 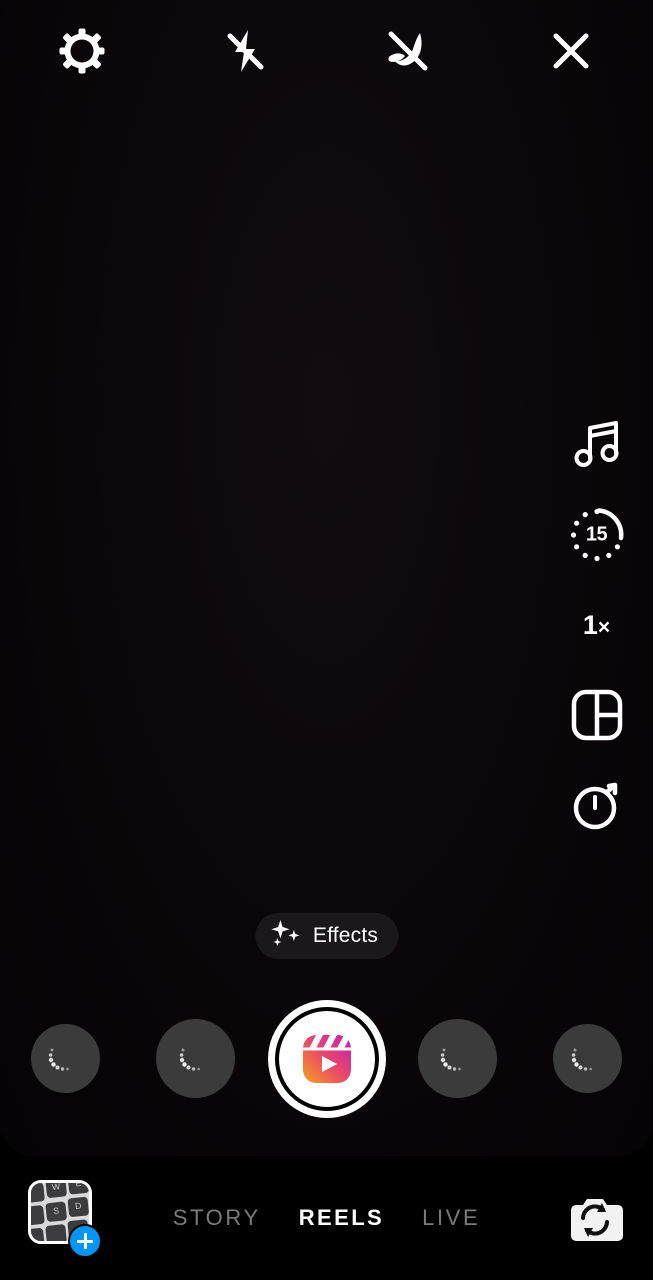 I want to click on speed-value: 1×, so click(x=596, y=624).